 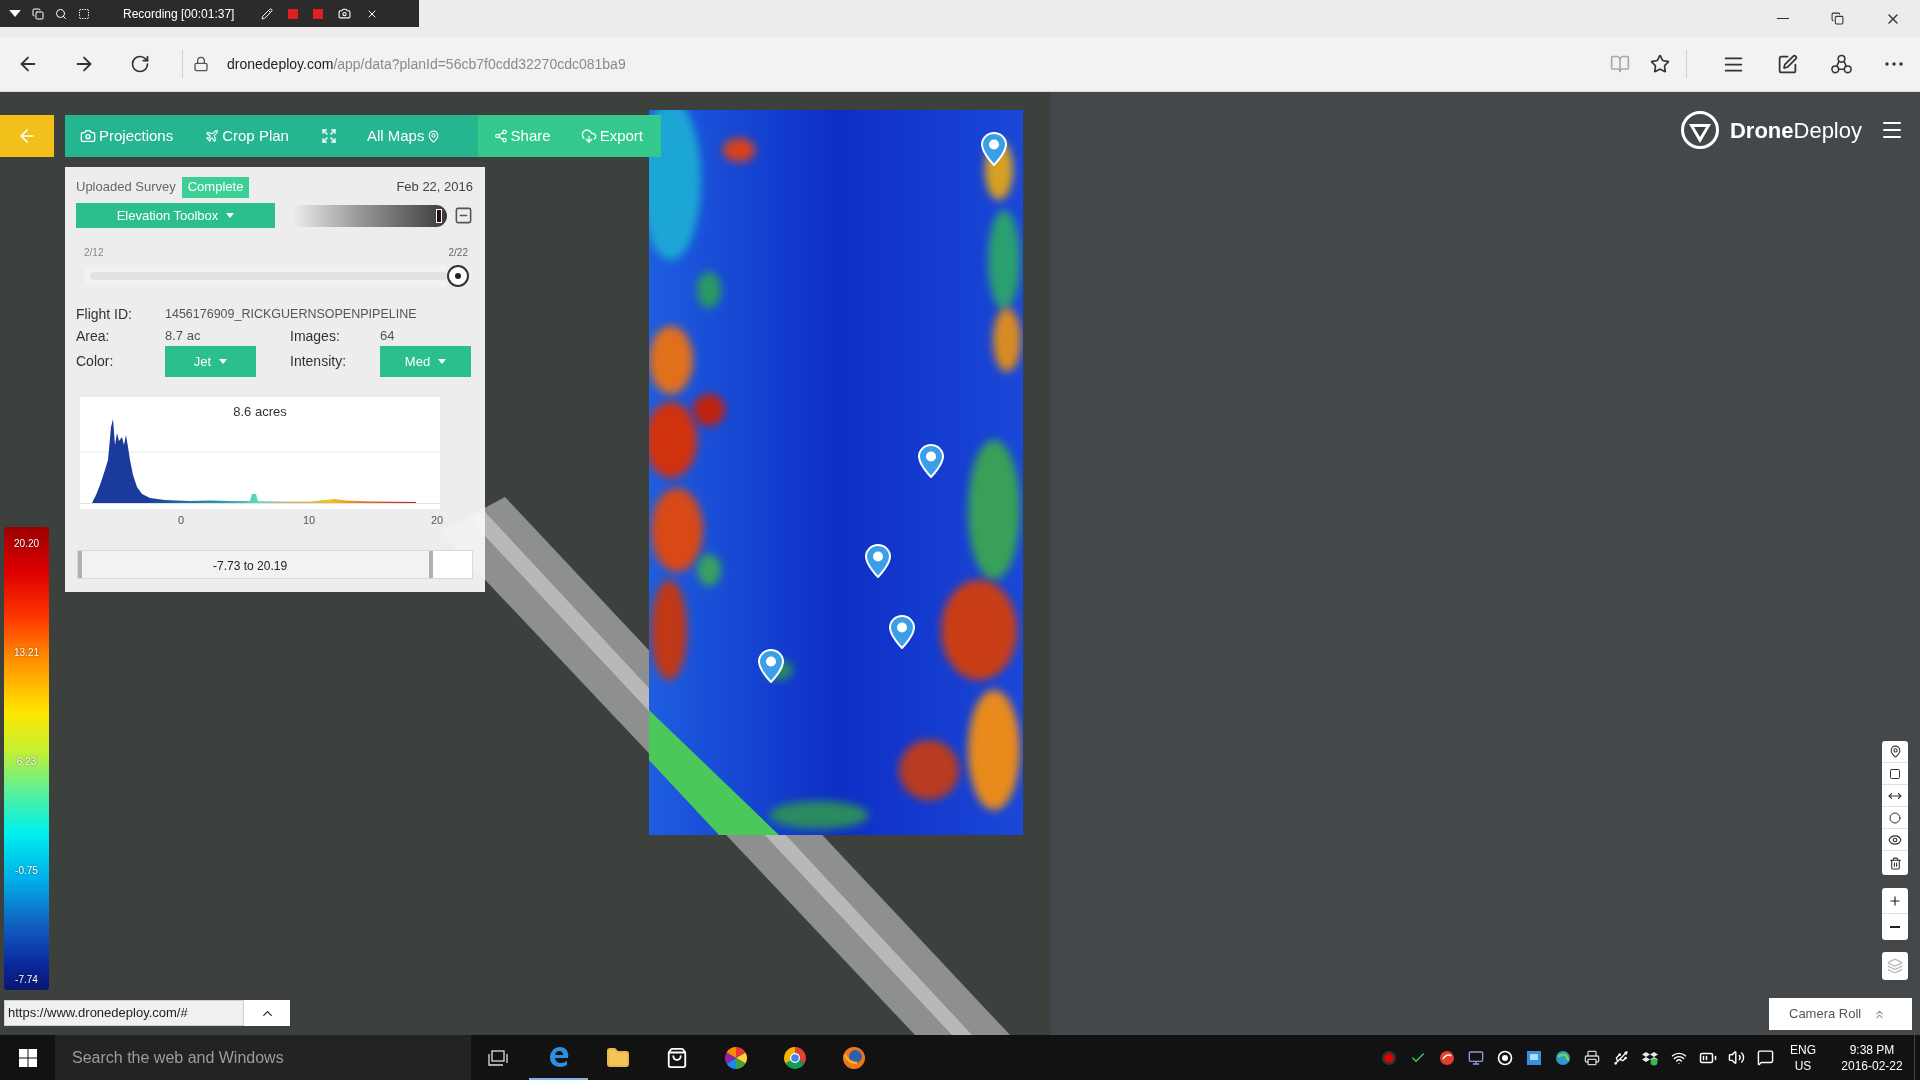 I want to click on lock-icon, so click(x=201, y=64).